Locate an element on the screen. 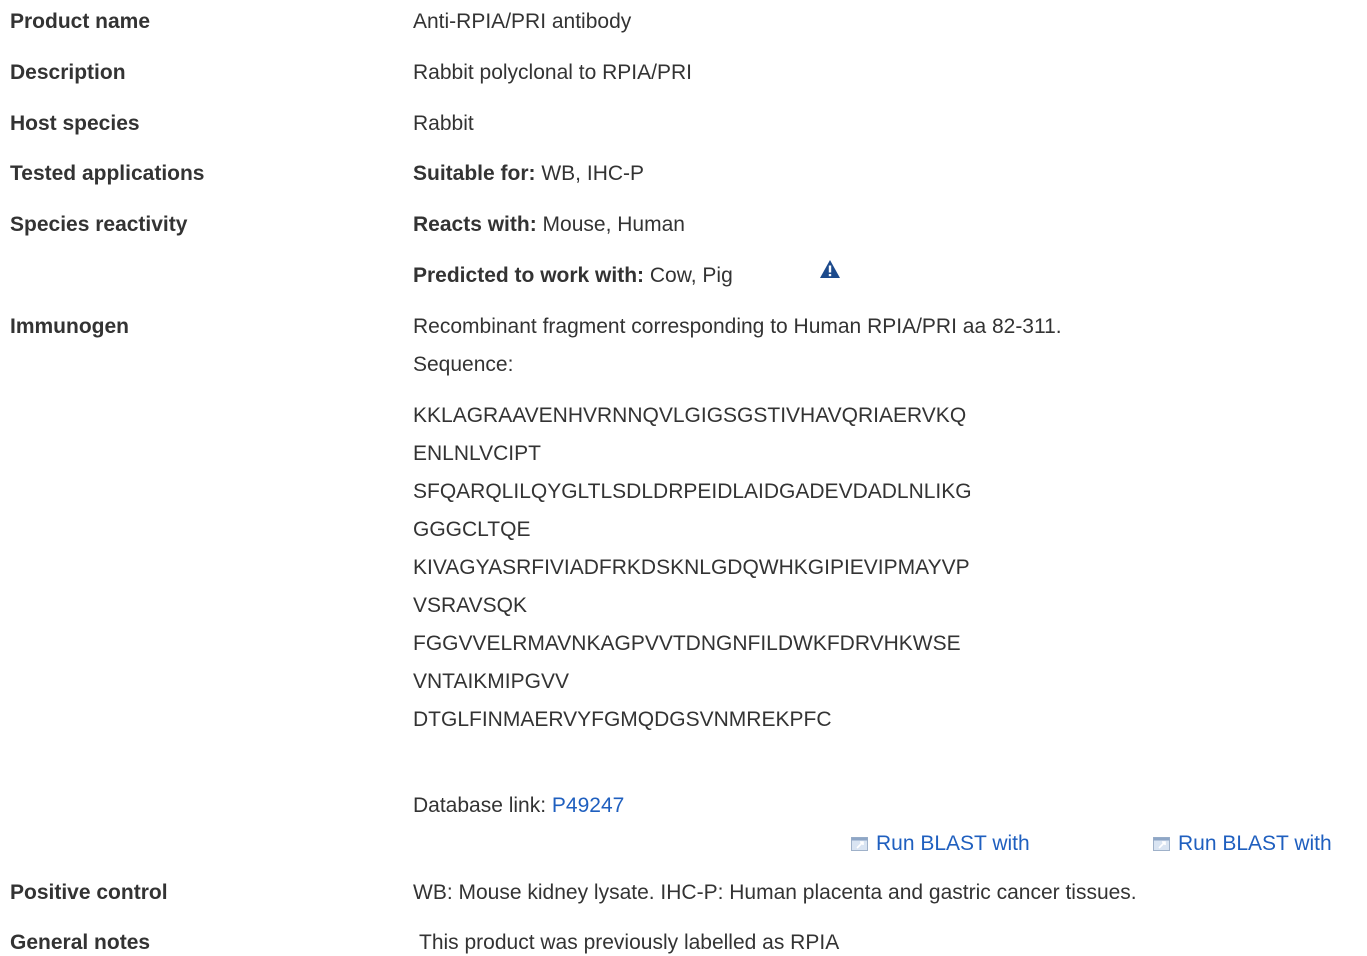  product-name-value: Anti-RPIA/PRI antibody is located at coordinates (522, 21).